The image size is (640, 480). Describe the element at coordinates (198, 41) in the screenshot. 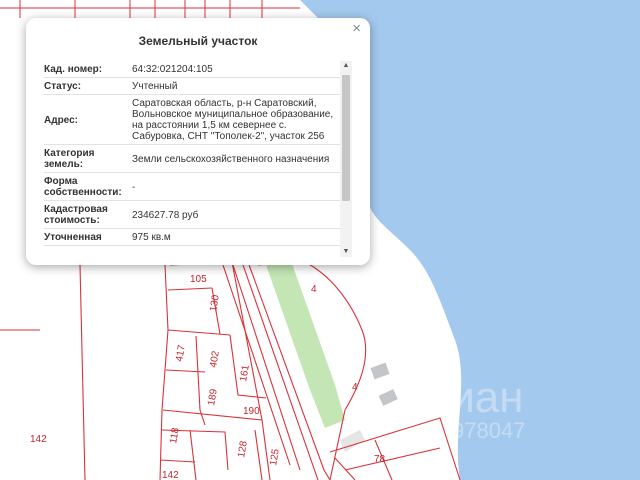

I see `popup-title: Земельный участок` at that location.